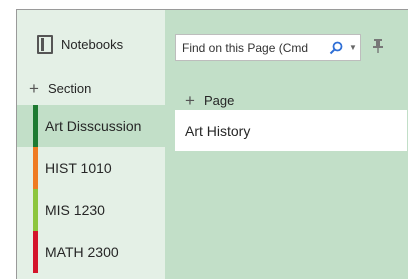 The height and width of the screenshot is (279, 408). Describe the element at coordinates (291, 130) in the screenshot. I see `page-tab-art-history: Art History` at that location.